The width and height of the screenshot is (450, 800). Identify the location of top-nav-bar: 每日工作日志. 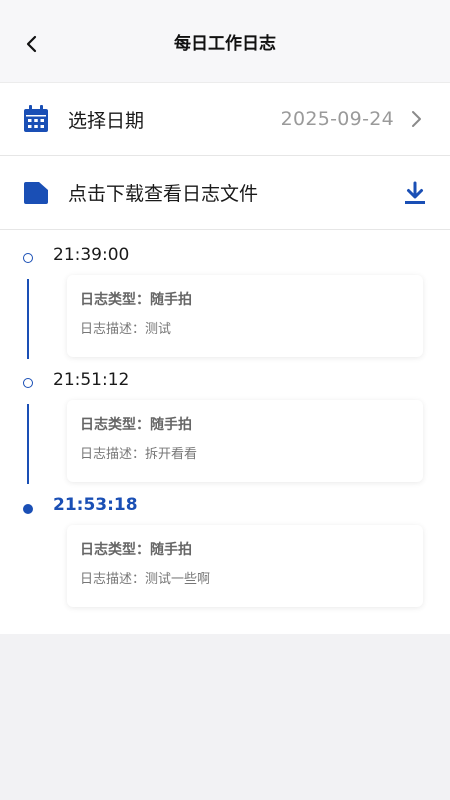
(225, 41).